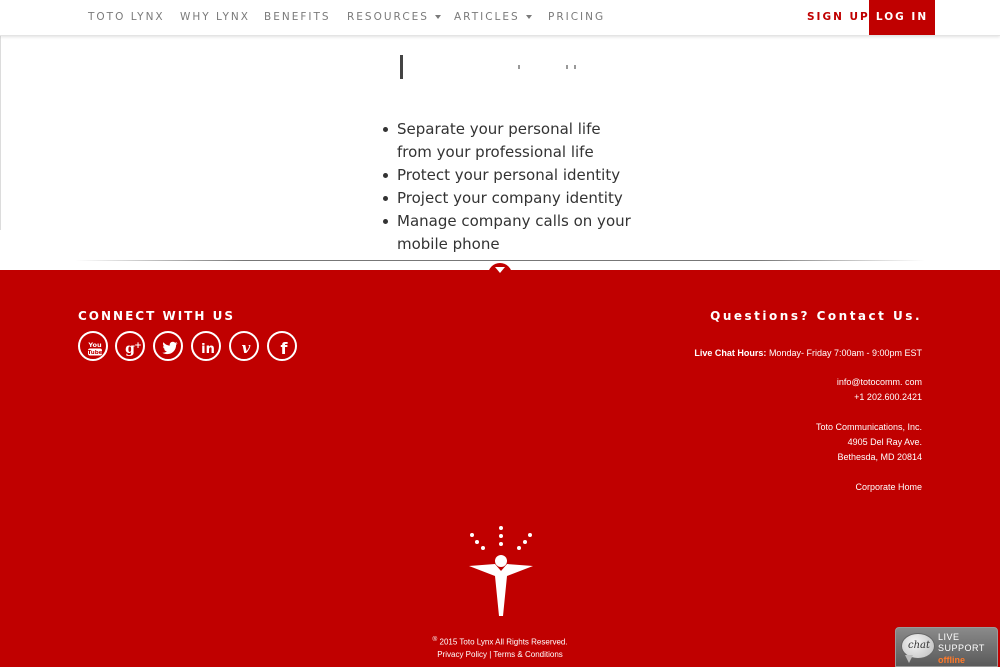  Describe the element at coordinates (0, 133) in the screenshot. I see `content-left-border` at that location.